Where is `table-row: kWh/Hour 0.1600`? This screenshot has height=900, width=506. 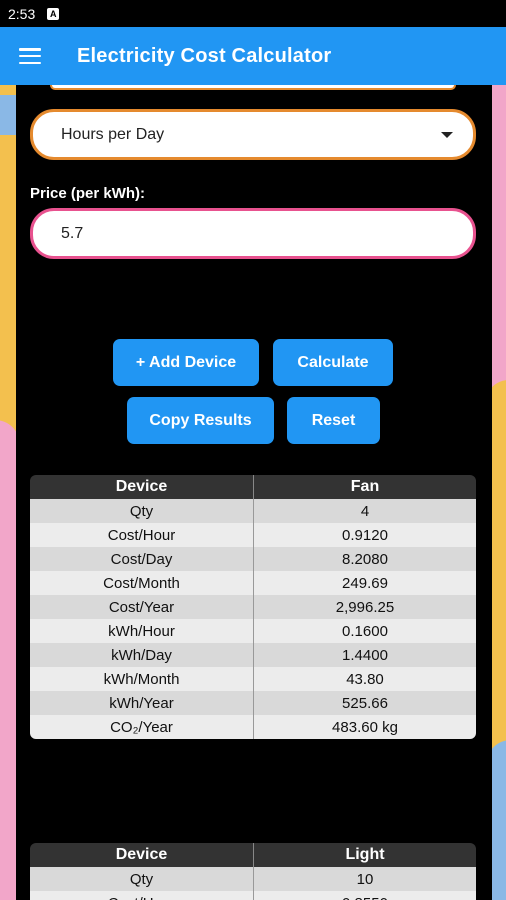 table-row: kWh/Hour 0.1600 is located at coordinates (253, 631).